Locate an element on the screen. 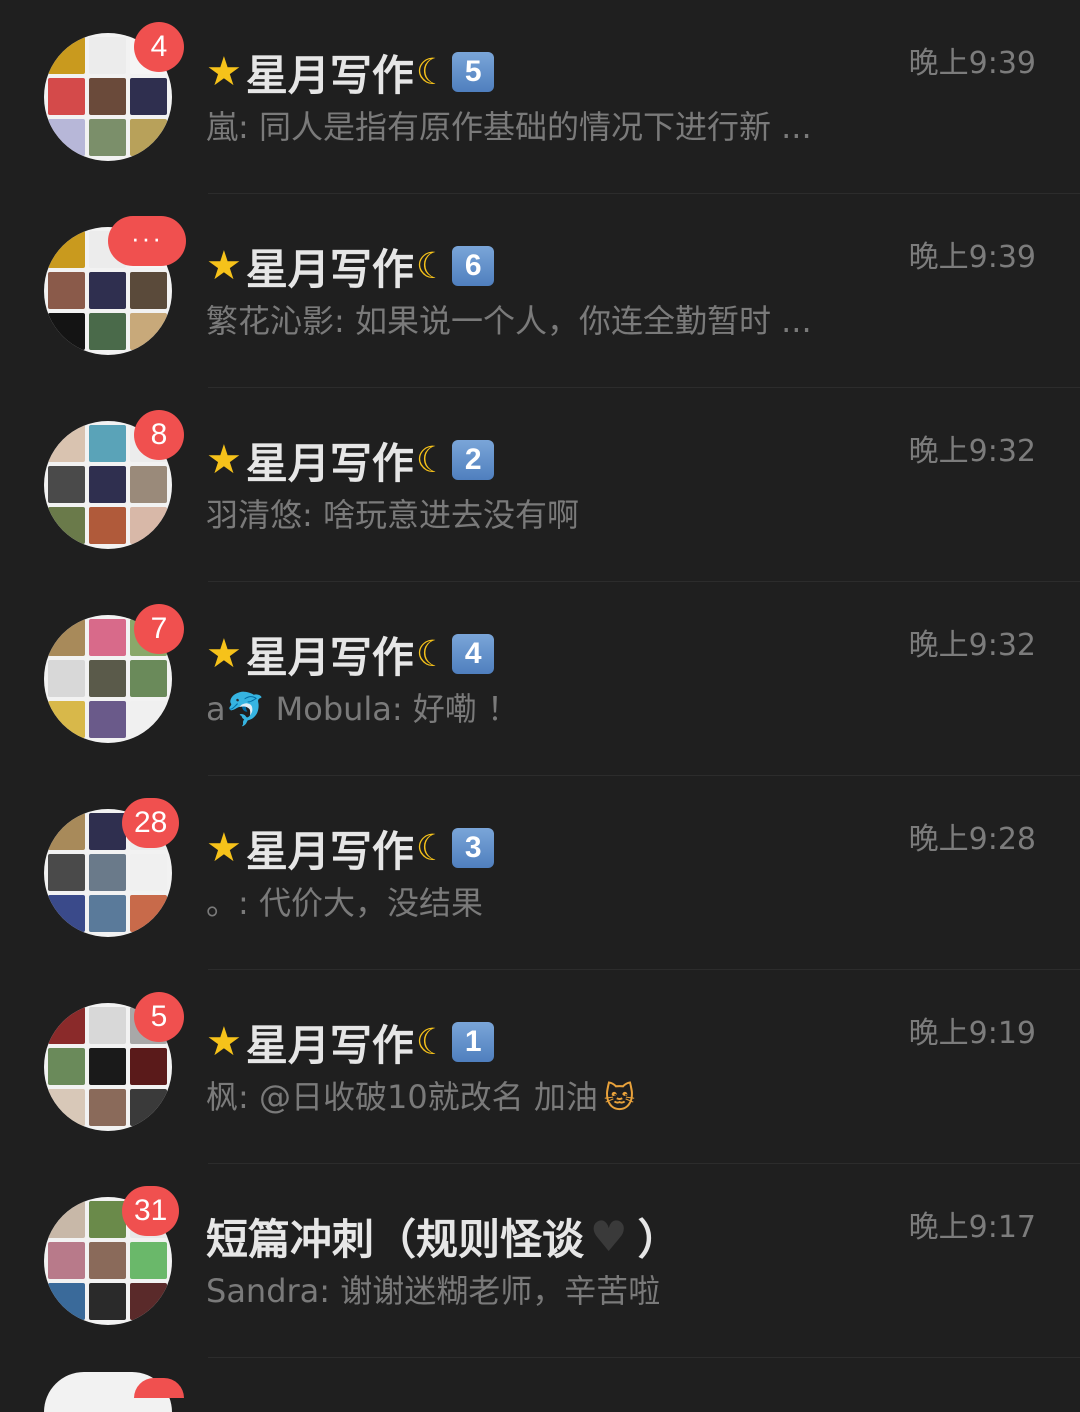 The height and width of the screenshot is (1412, 1080). keycap-number-icon: 2 is located at coordinates (473, 460).